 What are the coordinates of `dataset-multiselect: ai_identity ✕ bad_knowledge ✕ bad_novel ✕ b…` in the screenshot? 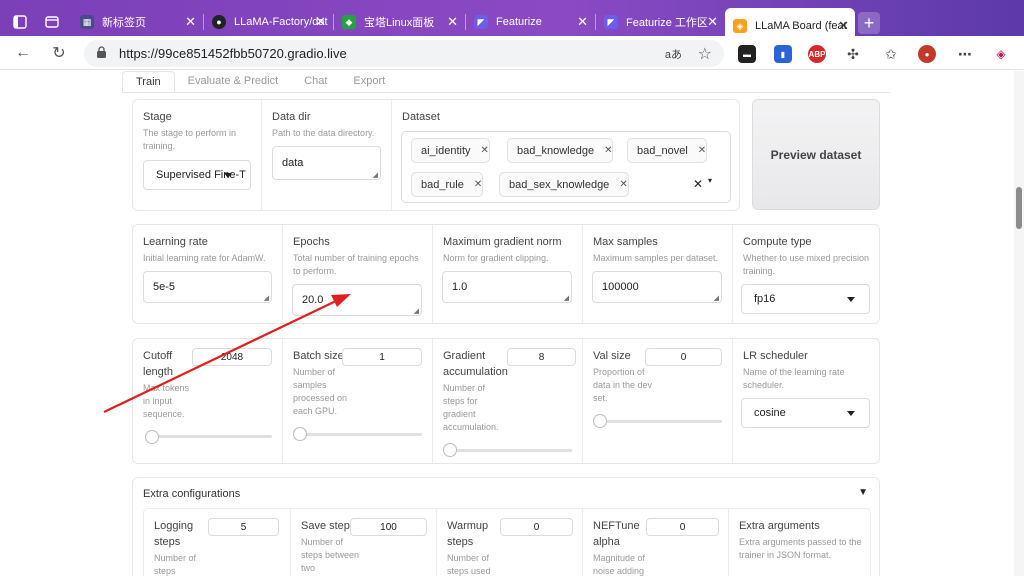 It's located at (566, 167).